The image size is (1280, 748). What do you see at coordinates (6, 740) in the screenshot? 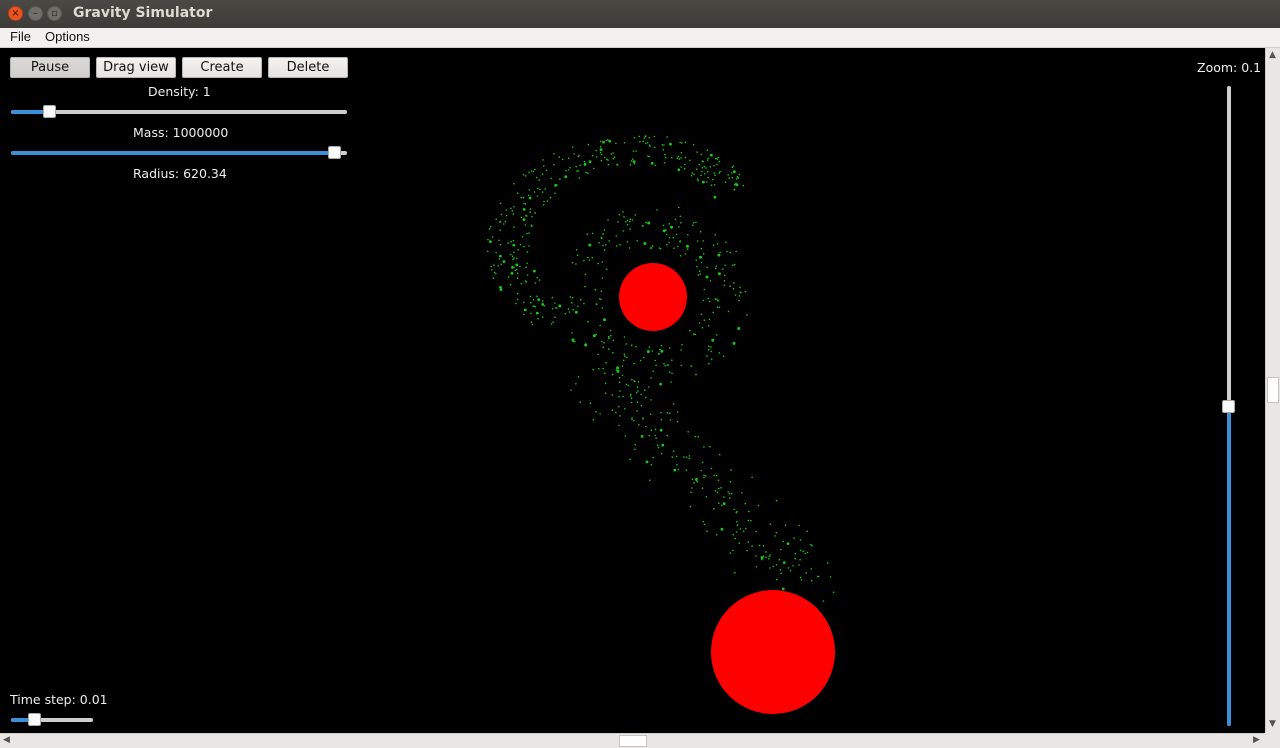
I see `scroll-left-icon: ◀` at bounding box center [6, 740].